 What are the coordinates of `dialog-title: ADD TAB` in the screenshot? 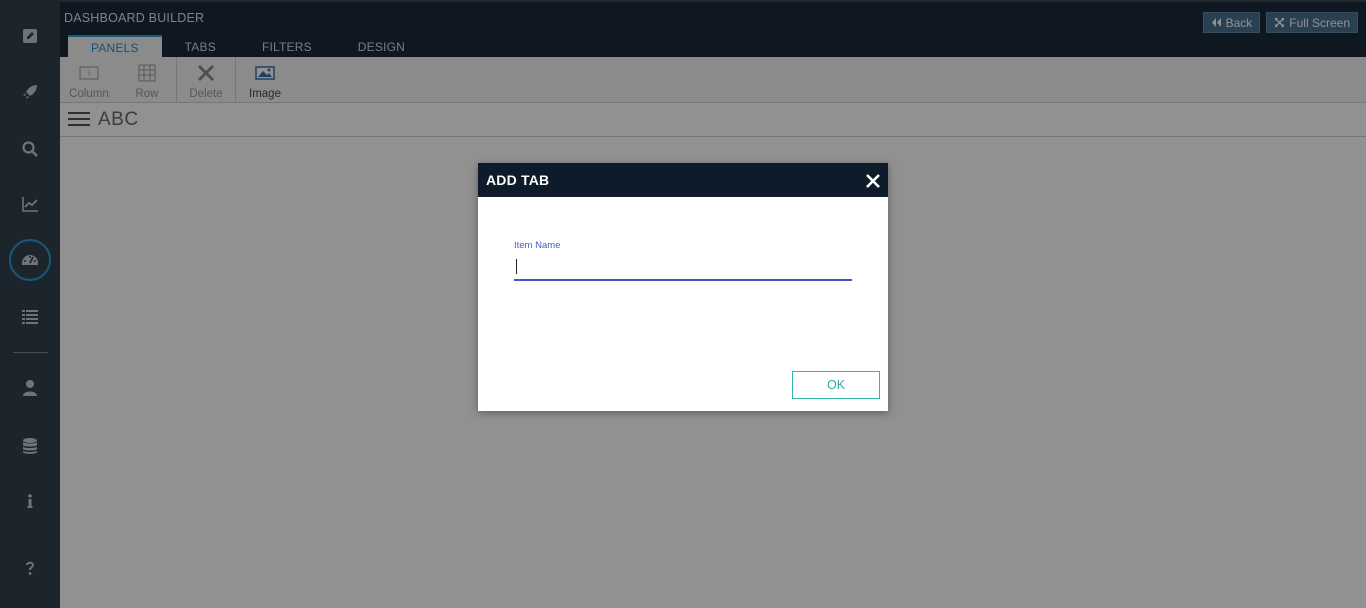 It's located at (518, 180).